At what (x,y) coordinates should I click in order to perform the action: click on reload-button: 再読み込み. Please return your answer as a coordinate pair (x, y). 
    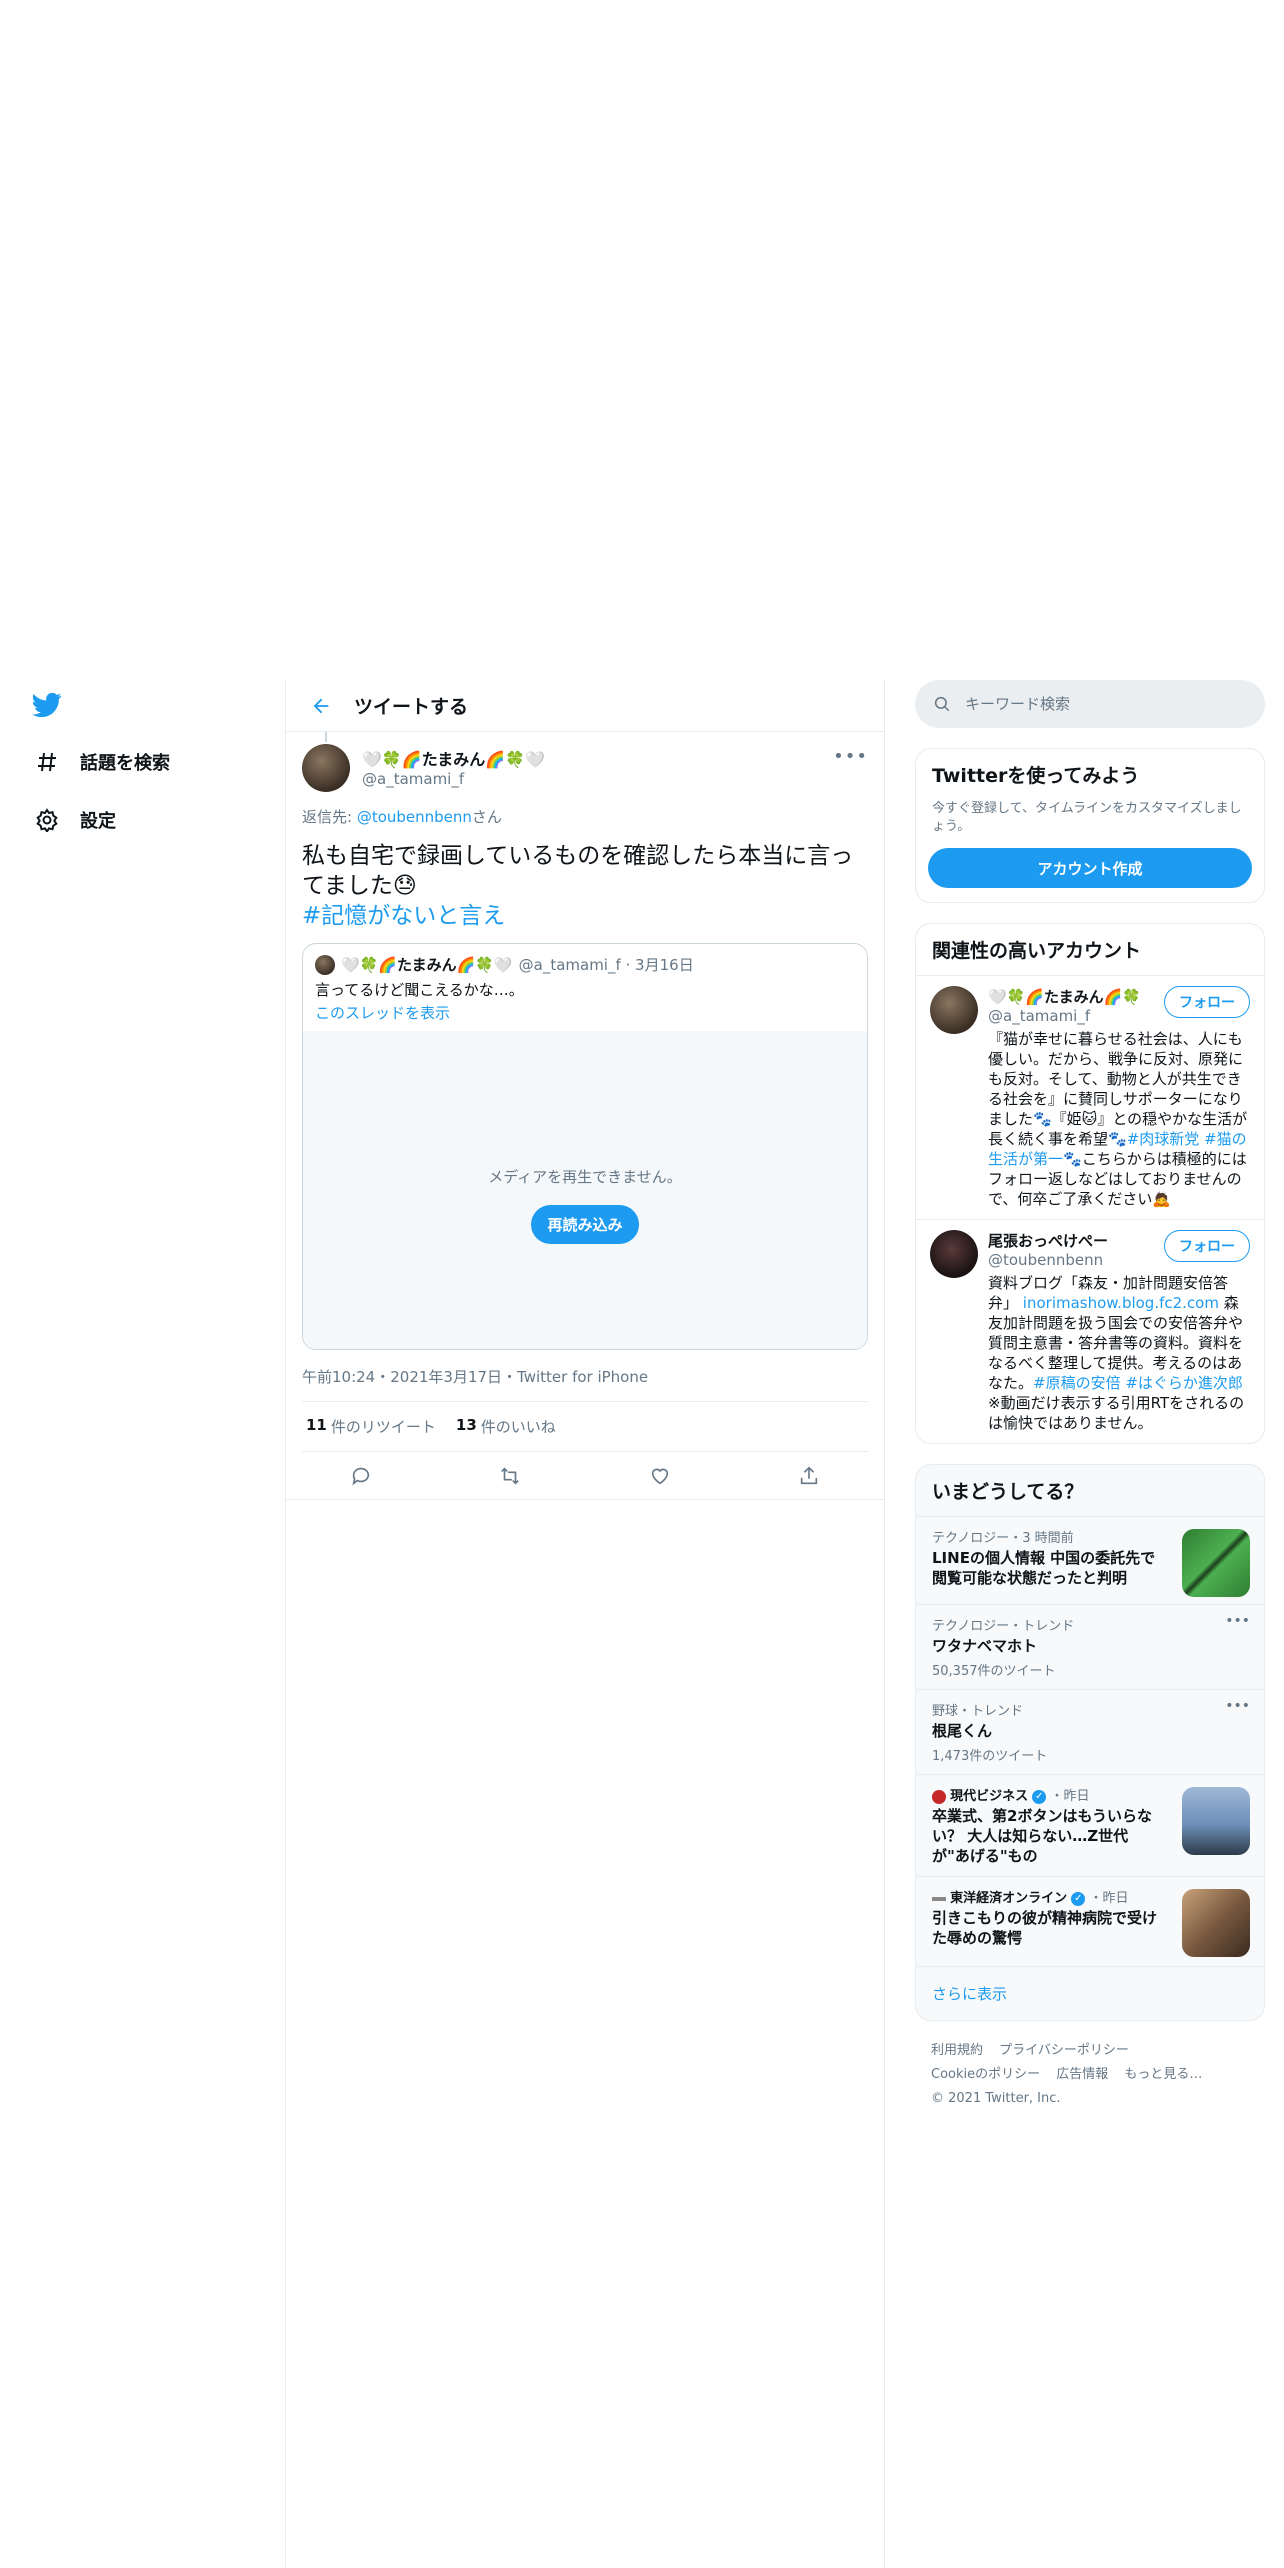
    Looking at the image, I should click on (585, 1224).